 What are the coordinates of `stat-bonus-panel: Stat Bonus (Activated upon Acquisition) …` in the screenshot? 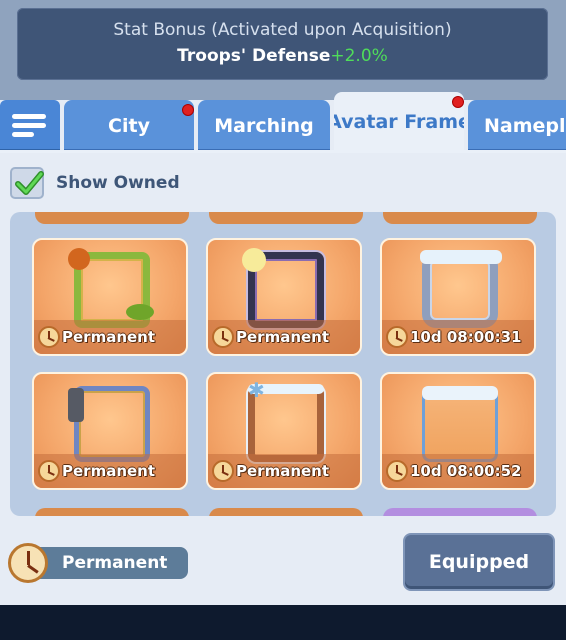 It's located at (282, 44).